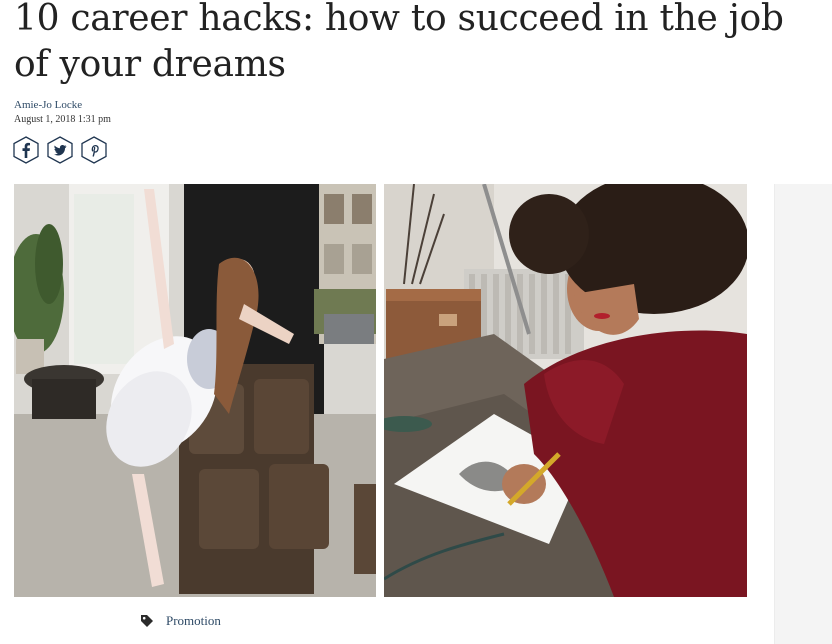 The image size is (832, 644). I want to click on facebook-icon, so click(26, 150).